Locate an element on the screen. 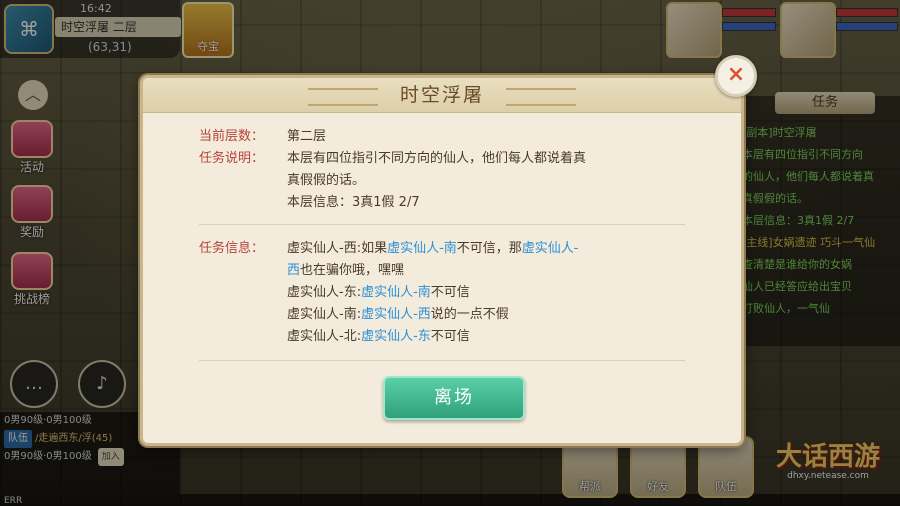 The height and width of the screenshot is (506, 900). description-line: 真假假的话。 is located at coordinates (326, 180).